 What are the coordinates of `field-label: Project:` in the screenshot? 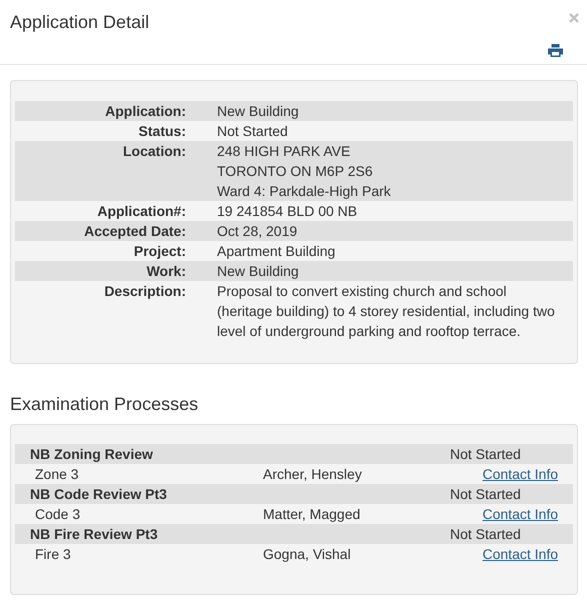 It's located at (160, 251).